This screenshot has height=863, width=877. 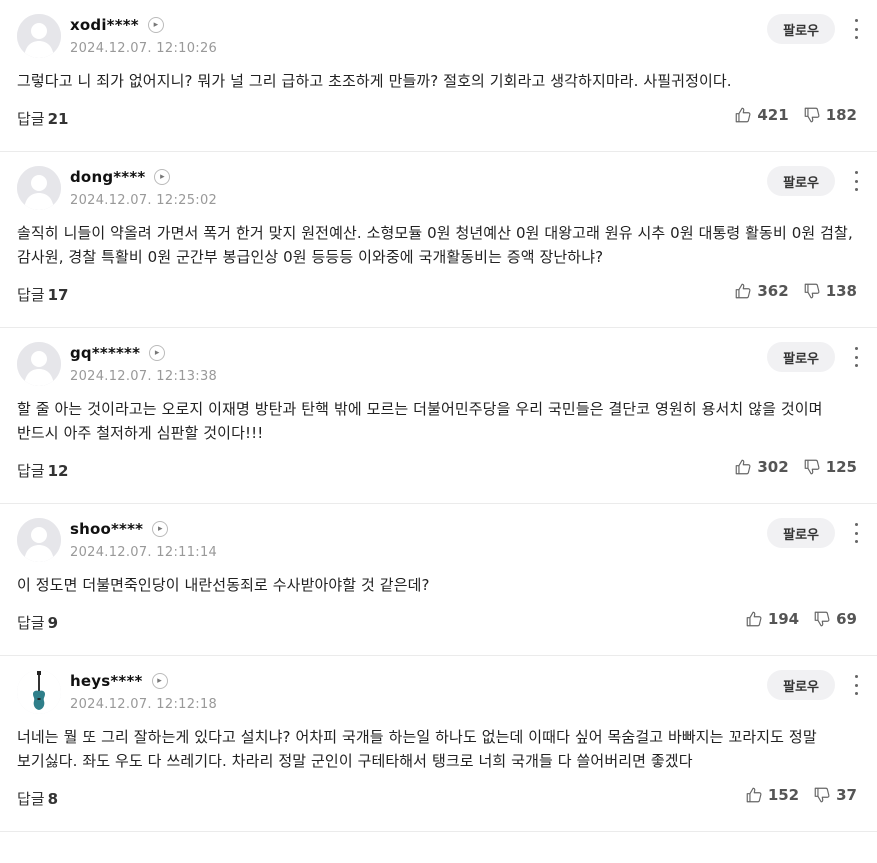 I want to click on comment-date: 2024.12.07. 12:25:02, so click(x=144, y=200).